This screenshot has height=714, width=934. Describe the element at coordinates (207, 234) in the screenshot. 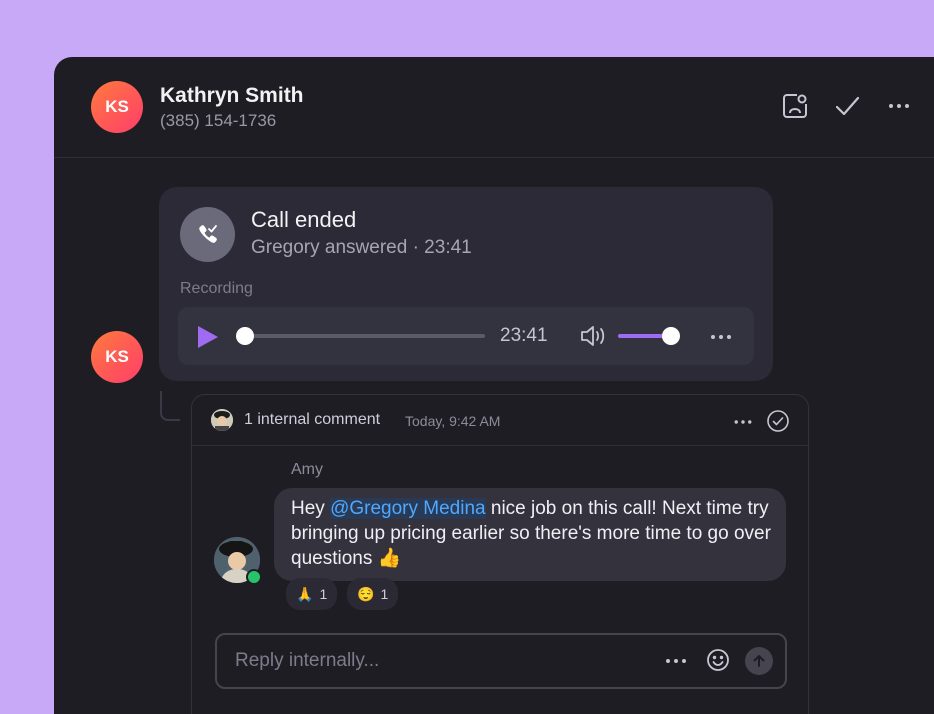

I see `phone-check-icon` at that location.